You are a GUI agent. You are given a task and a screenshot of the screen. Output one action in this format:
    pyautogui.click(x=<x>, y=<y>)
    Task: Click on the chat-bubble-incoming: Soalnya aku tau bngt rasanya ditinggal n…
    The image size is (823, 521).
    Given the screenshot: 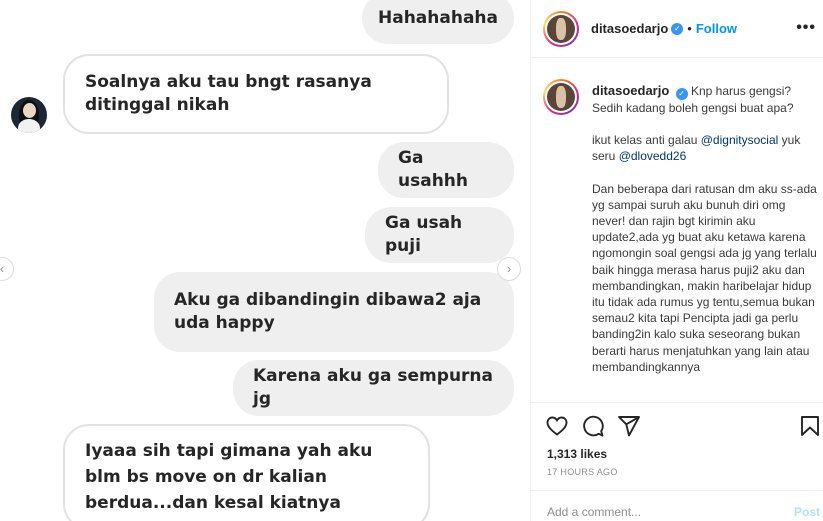 What is the action you would take?
    pyautogui.click(x=256, y=94)
    